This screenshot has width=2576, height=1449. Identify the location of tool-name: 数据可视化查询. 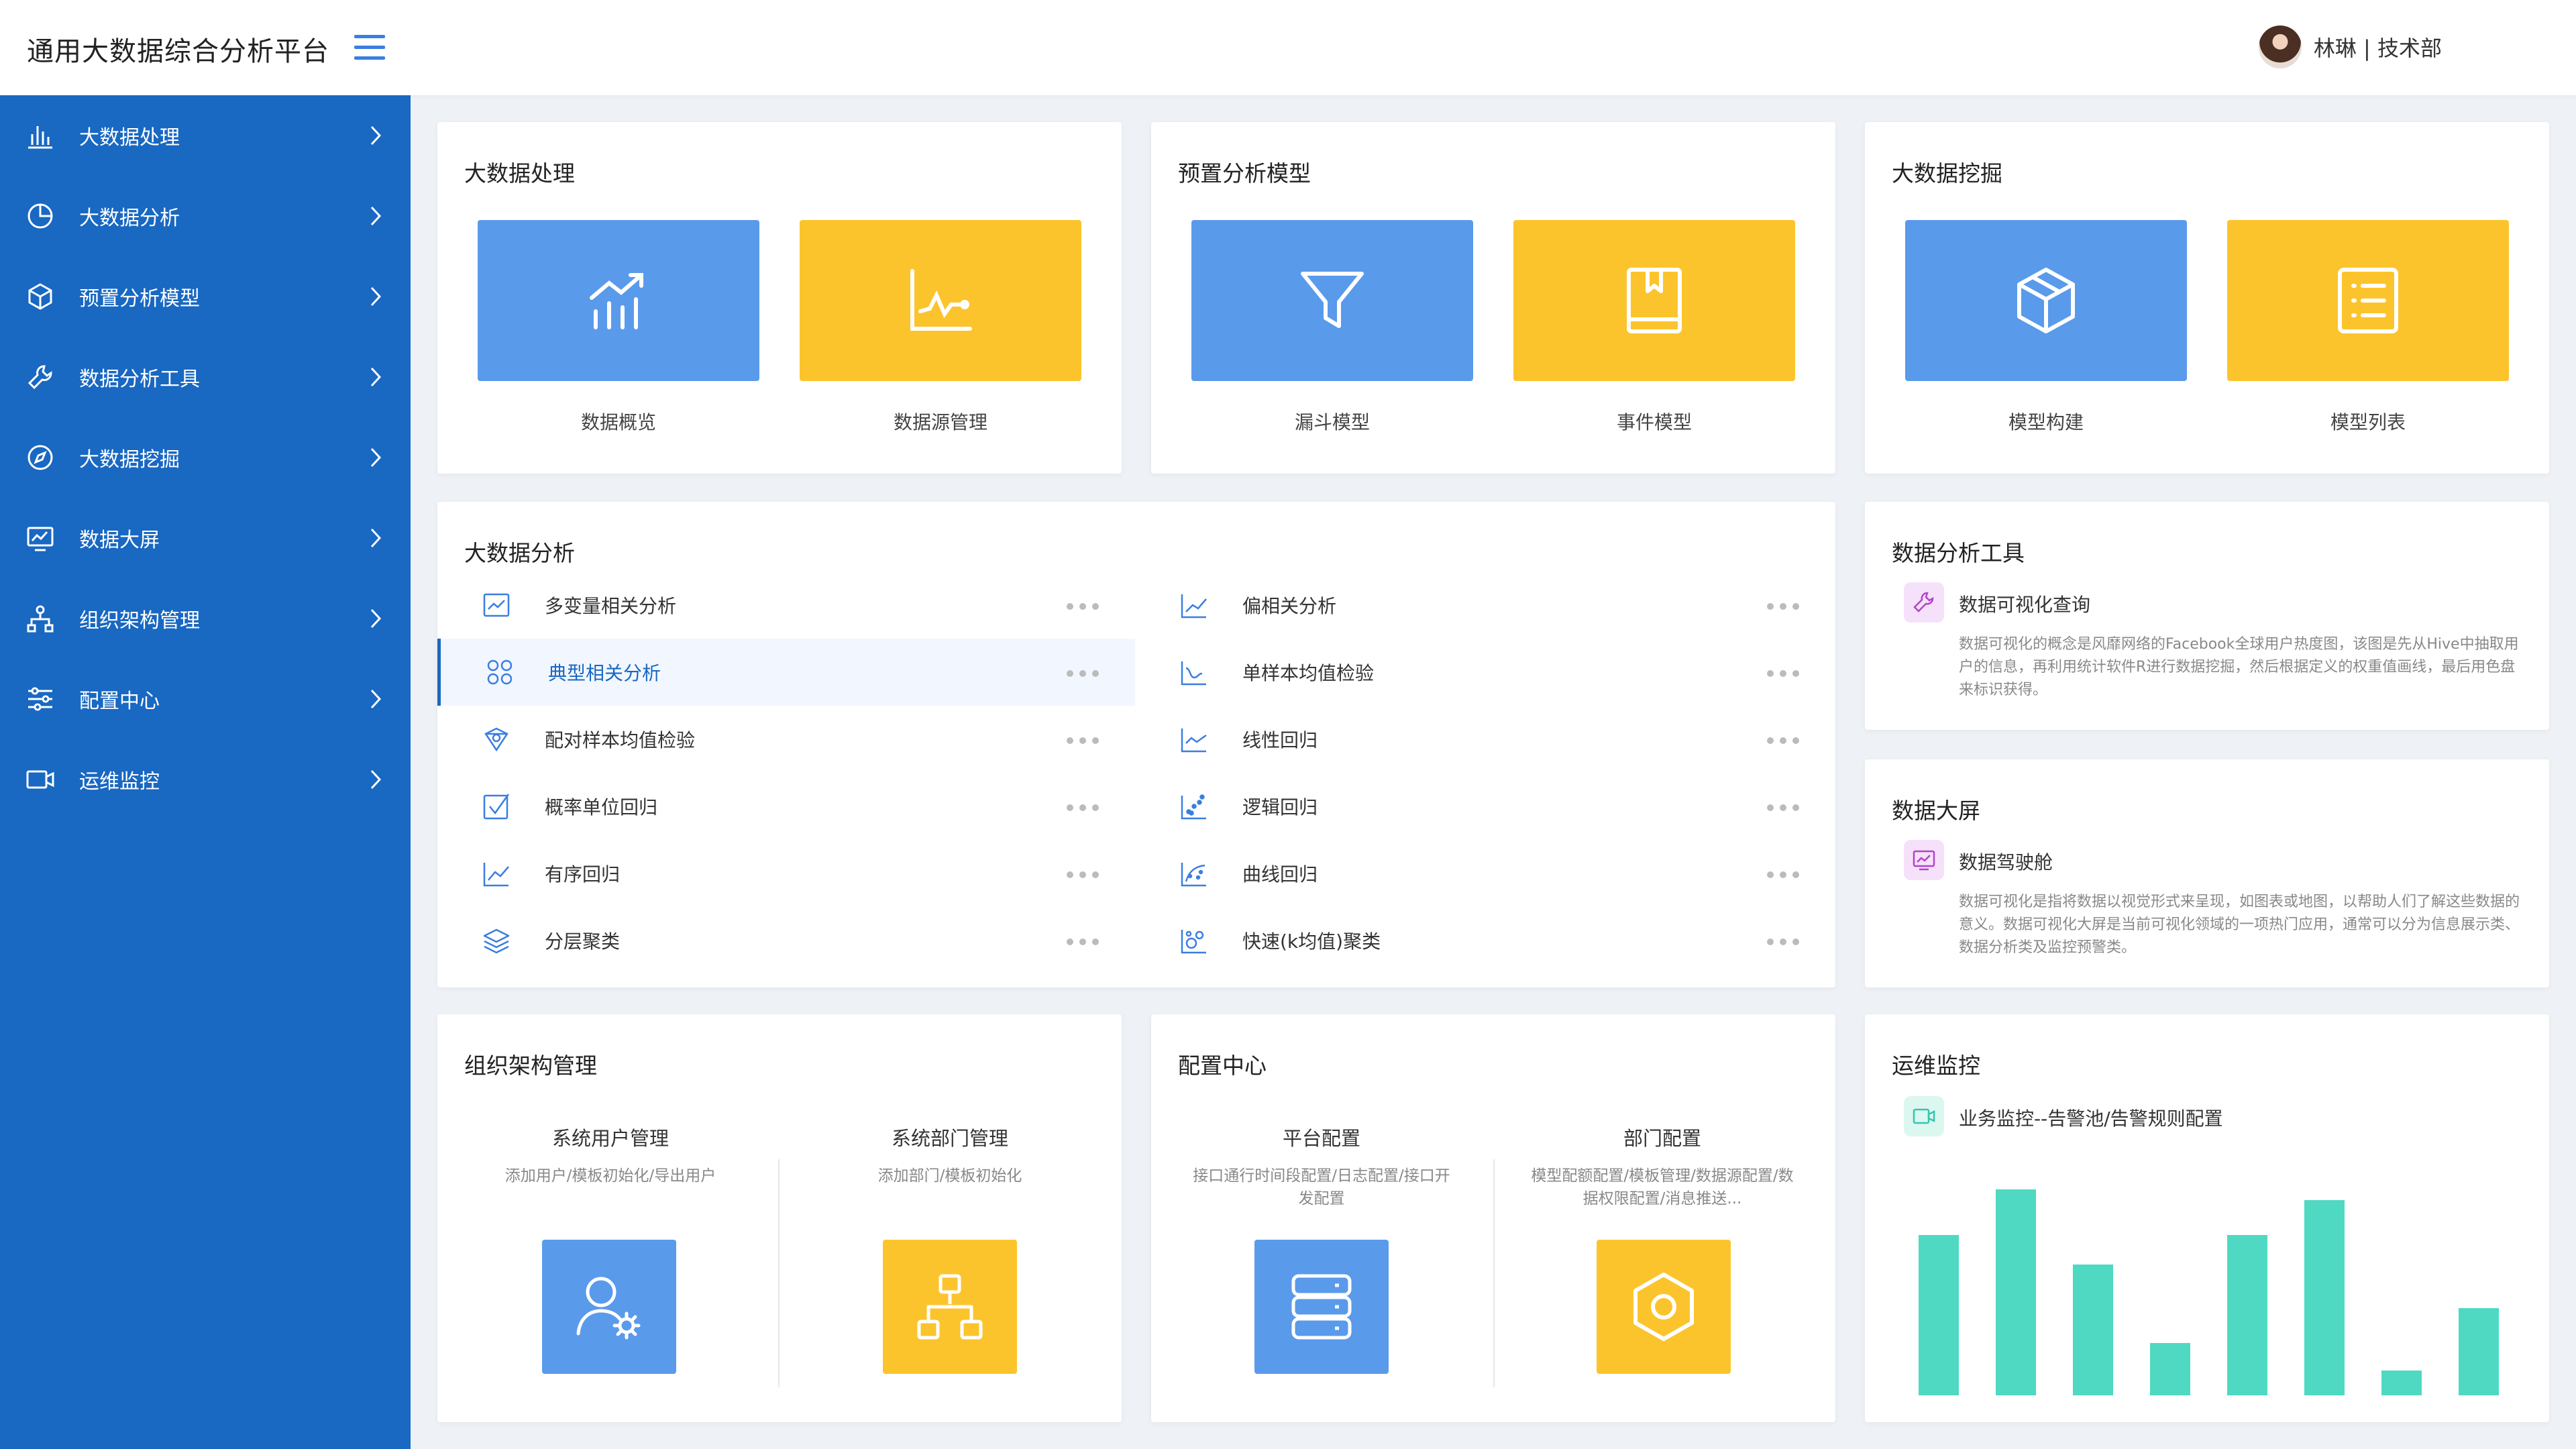
(2024, 603).